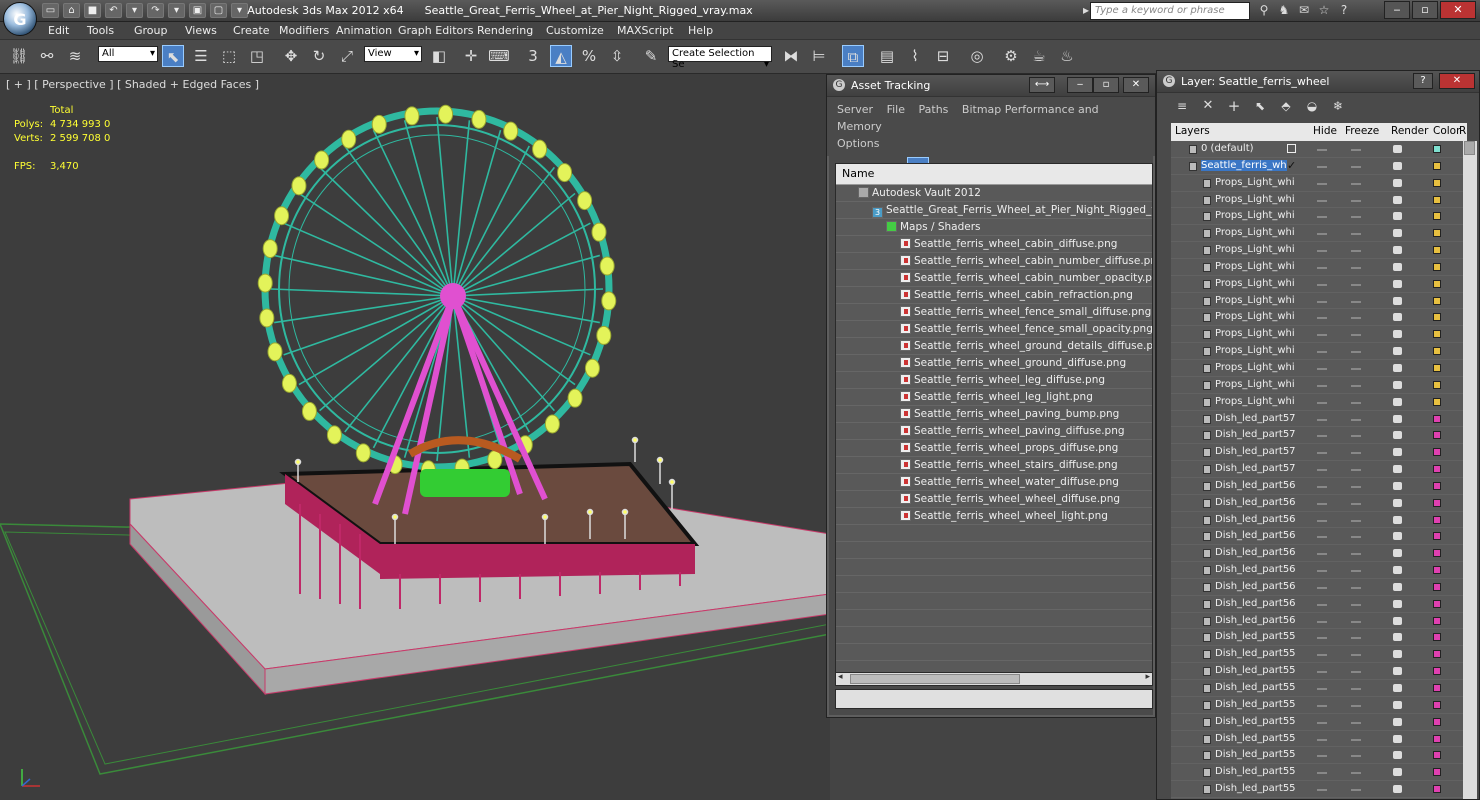 This screenshot has width=1480, height=800. What do you see at coordinates (994, 244) in the screenshot?
I see `asset-tree-row: Seattle_ferris_wheel_cabin_diffuse.png` at bounding box center [994, 244].